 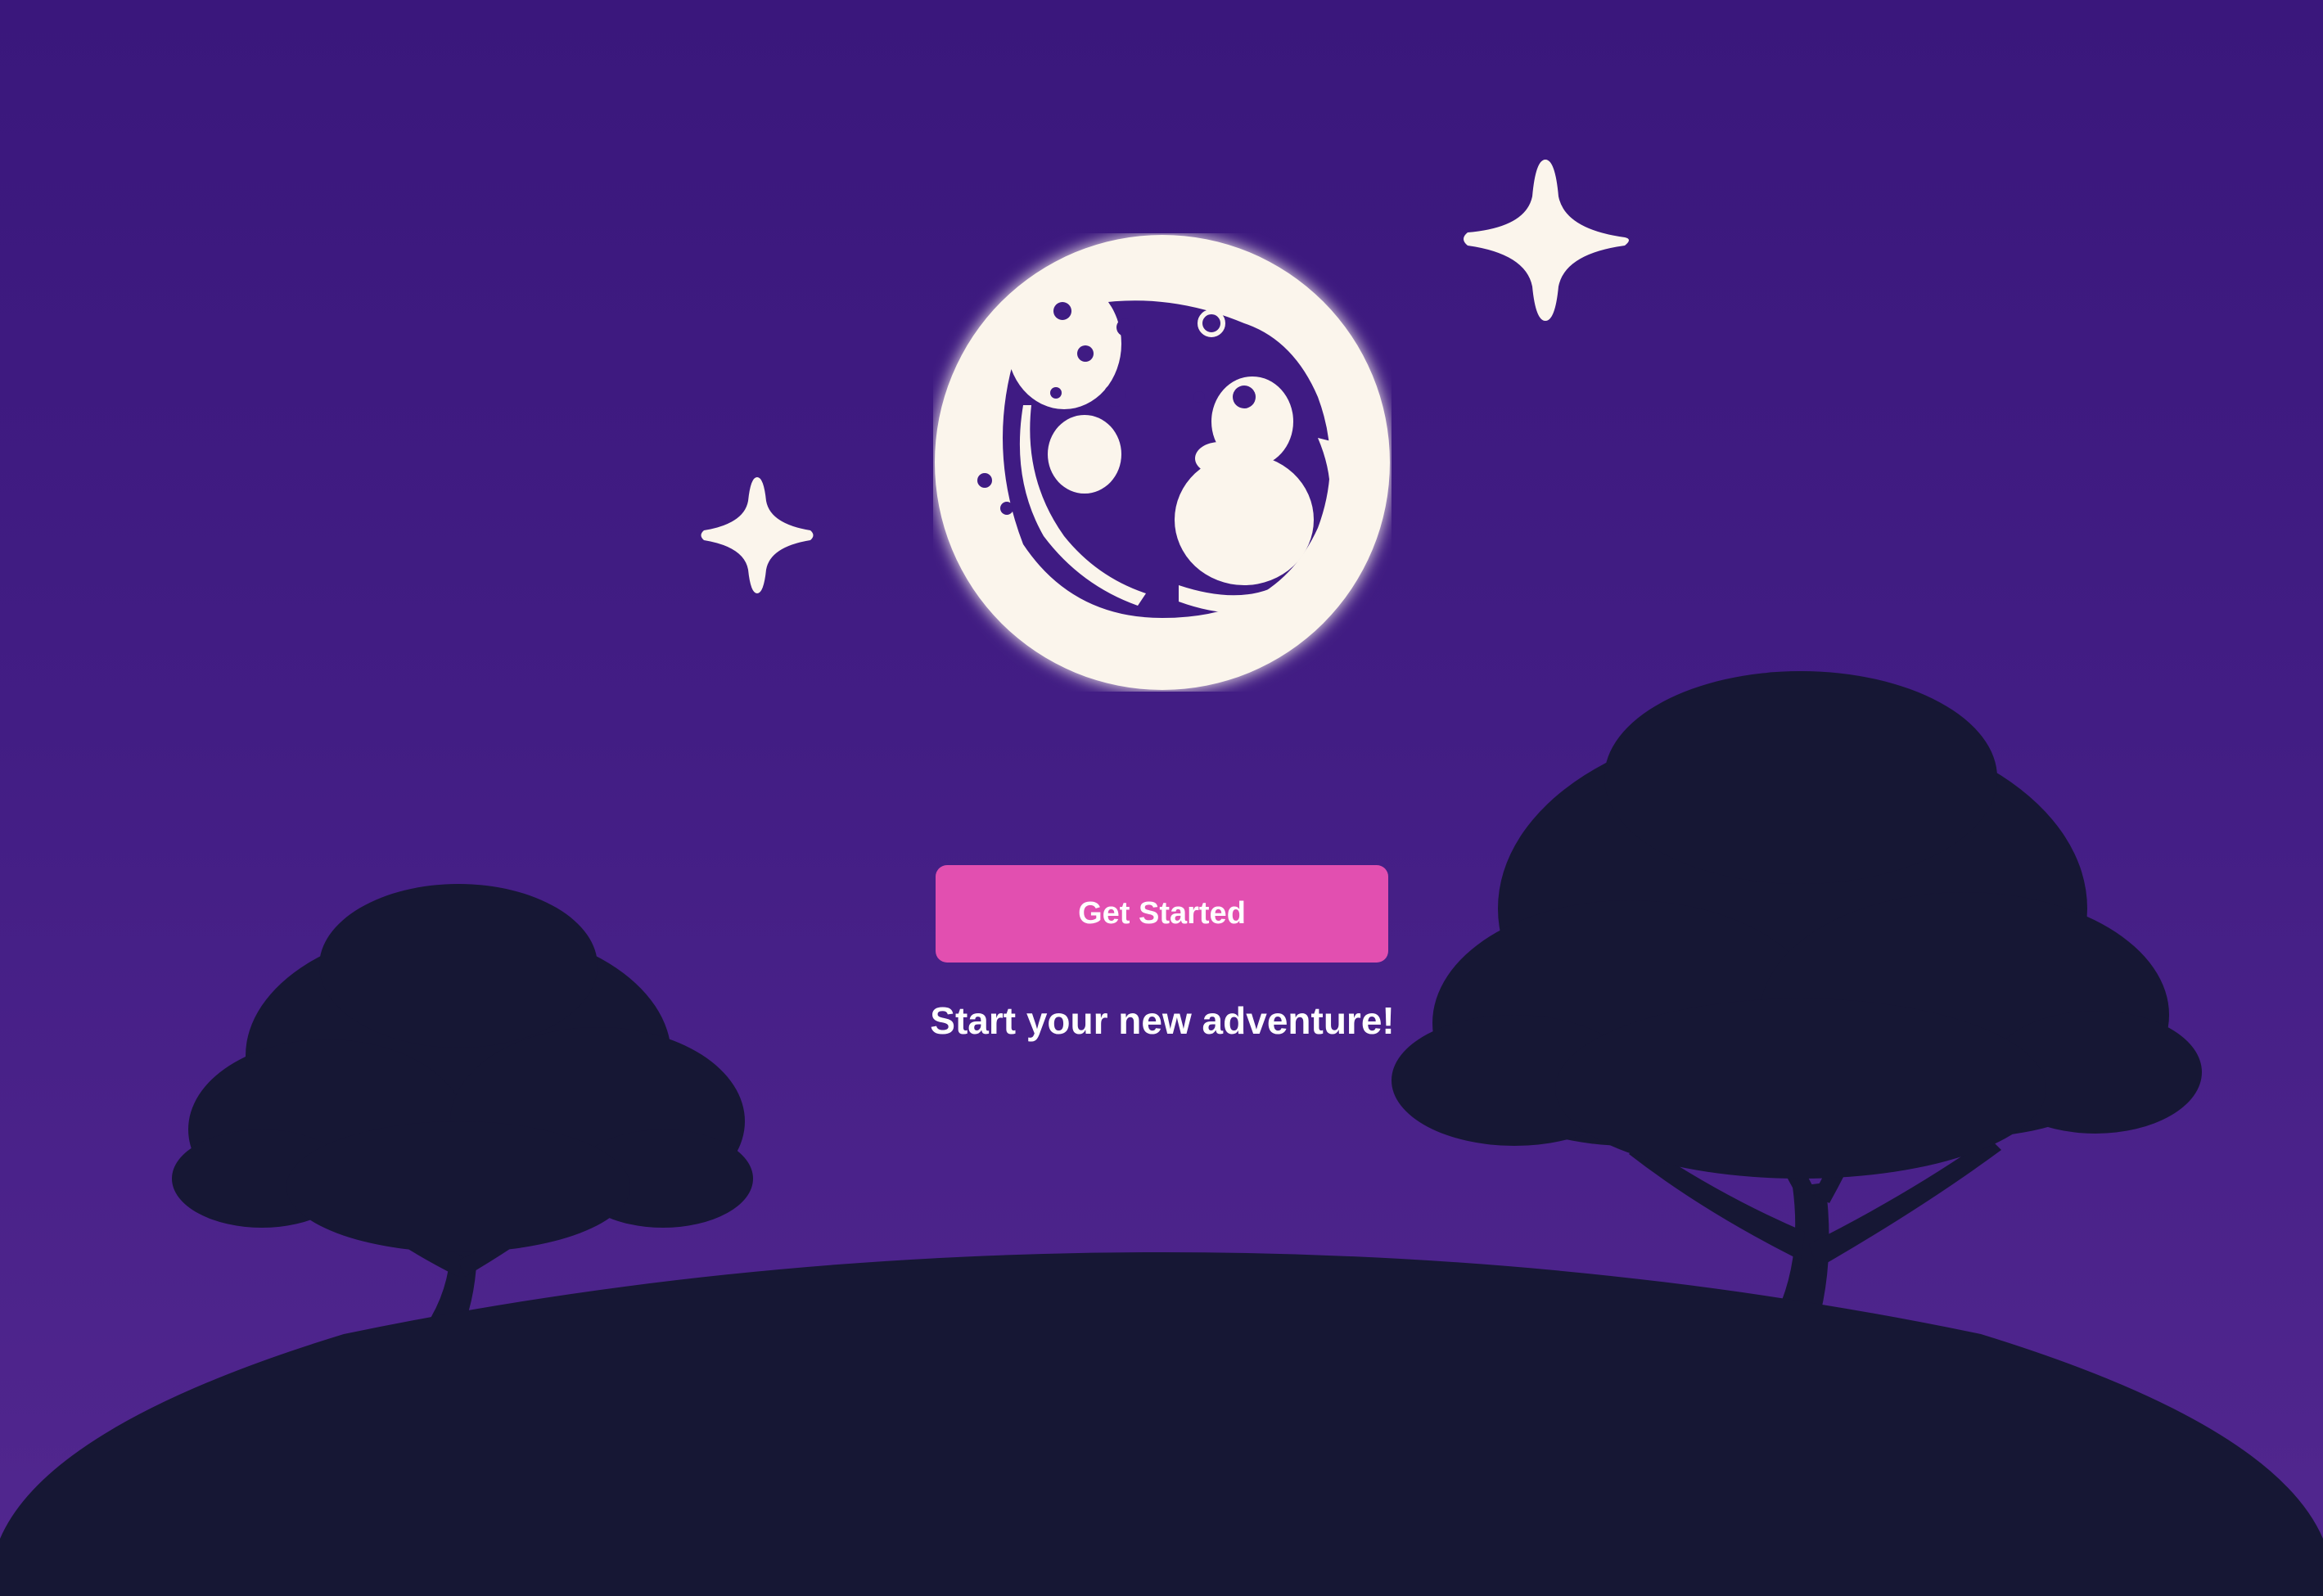 I want to click on tree-left-icon, so click(x=462, y=1107).